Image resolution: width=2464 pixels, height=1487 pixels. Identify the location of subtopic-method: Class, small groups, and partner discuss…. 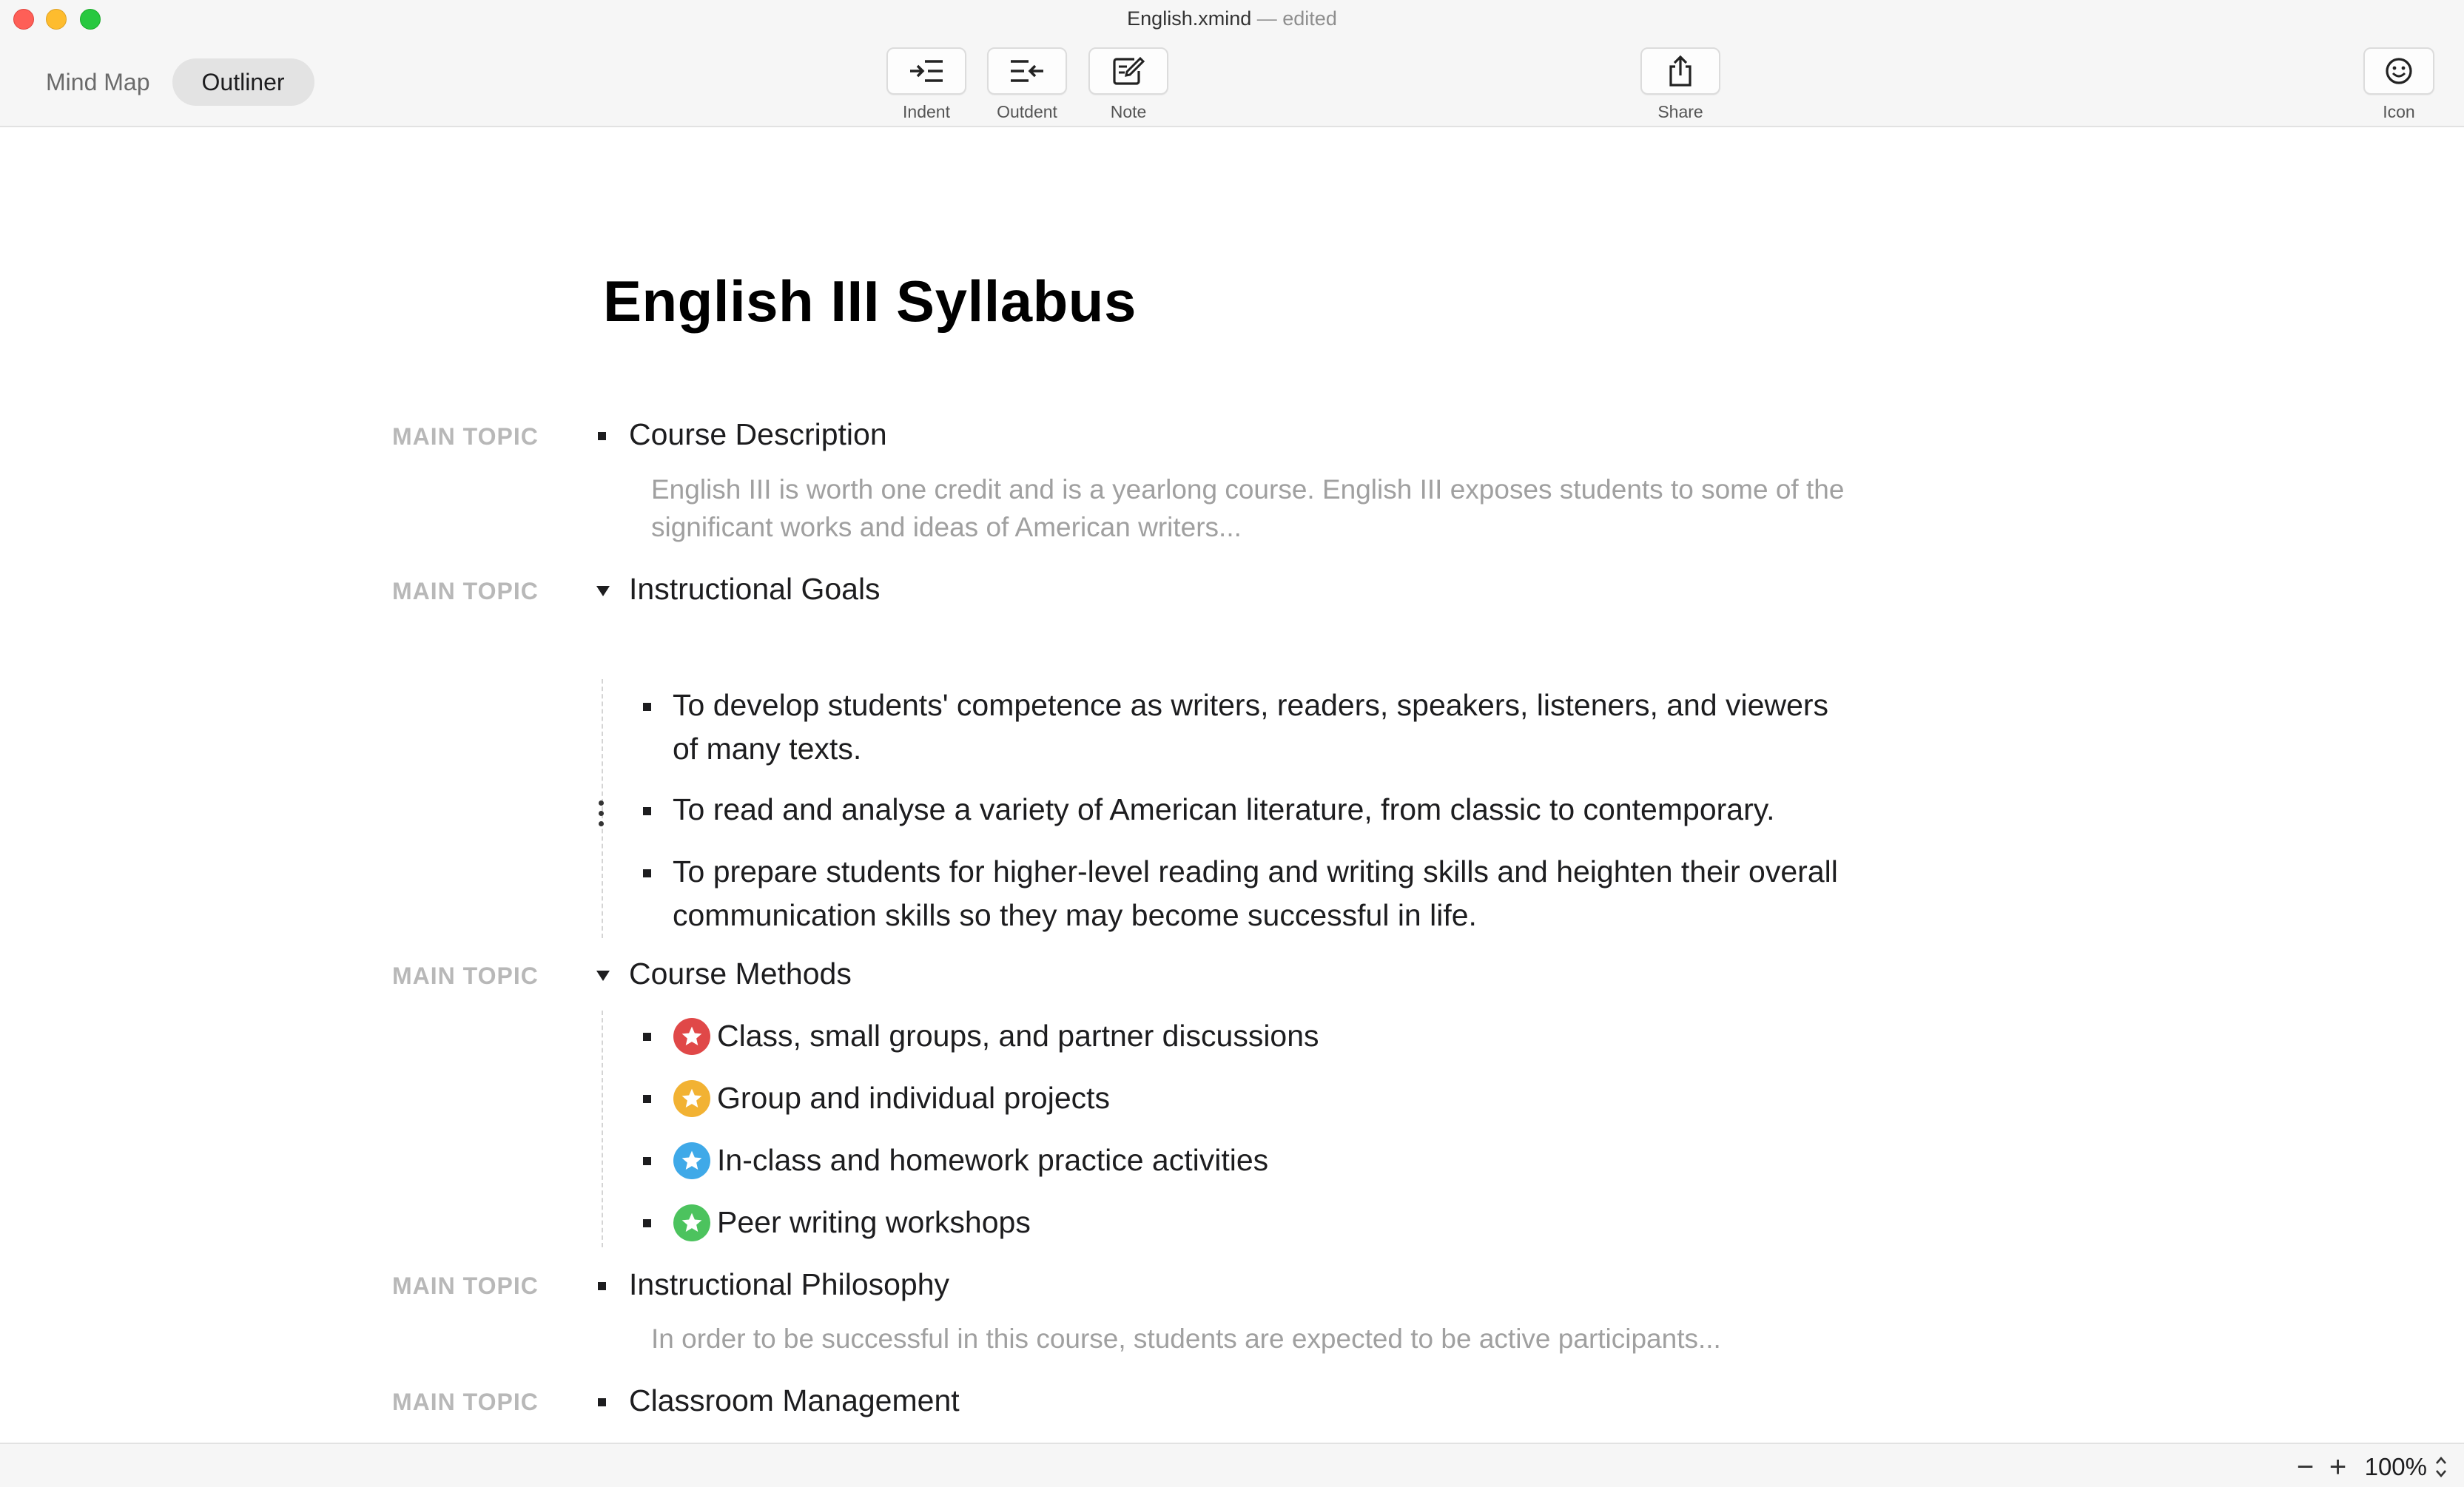
(1309, 1036).